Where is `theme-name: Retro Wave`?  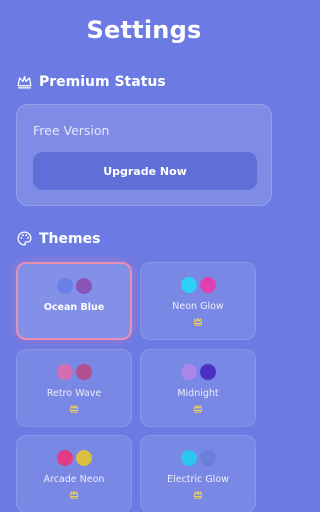 theme-name: Retro Wave is located at coordinates (74, 393).